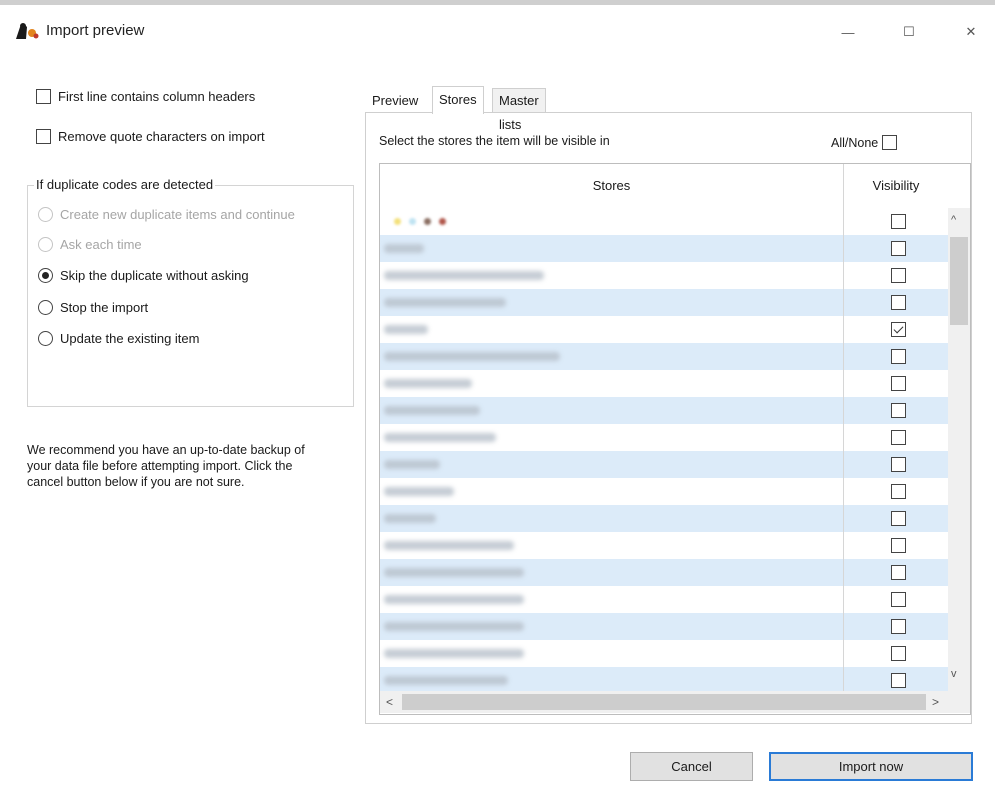 The width and height of the screenshot is (995, 800). I want to click on import-now-button: Import now, so click(871, 766).